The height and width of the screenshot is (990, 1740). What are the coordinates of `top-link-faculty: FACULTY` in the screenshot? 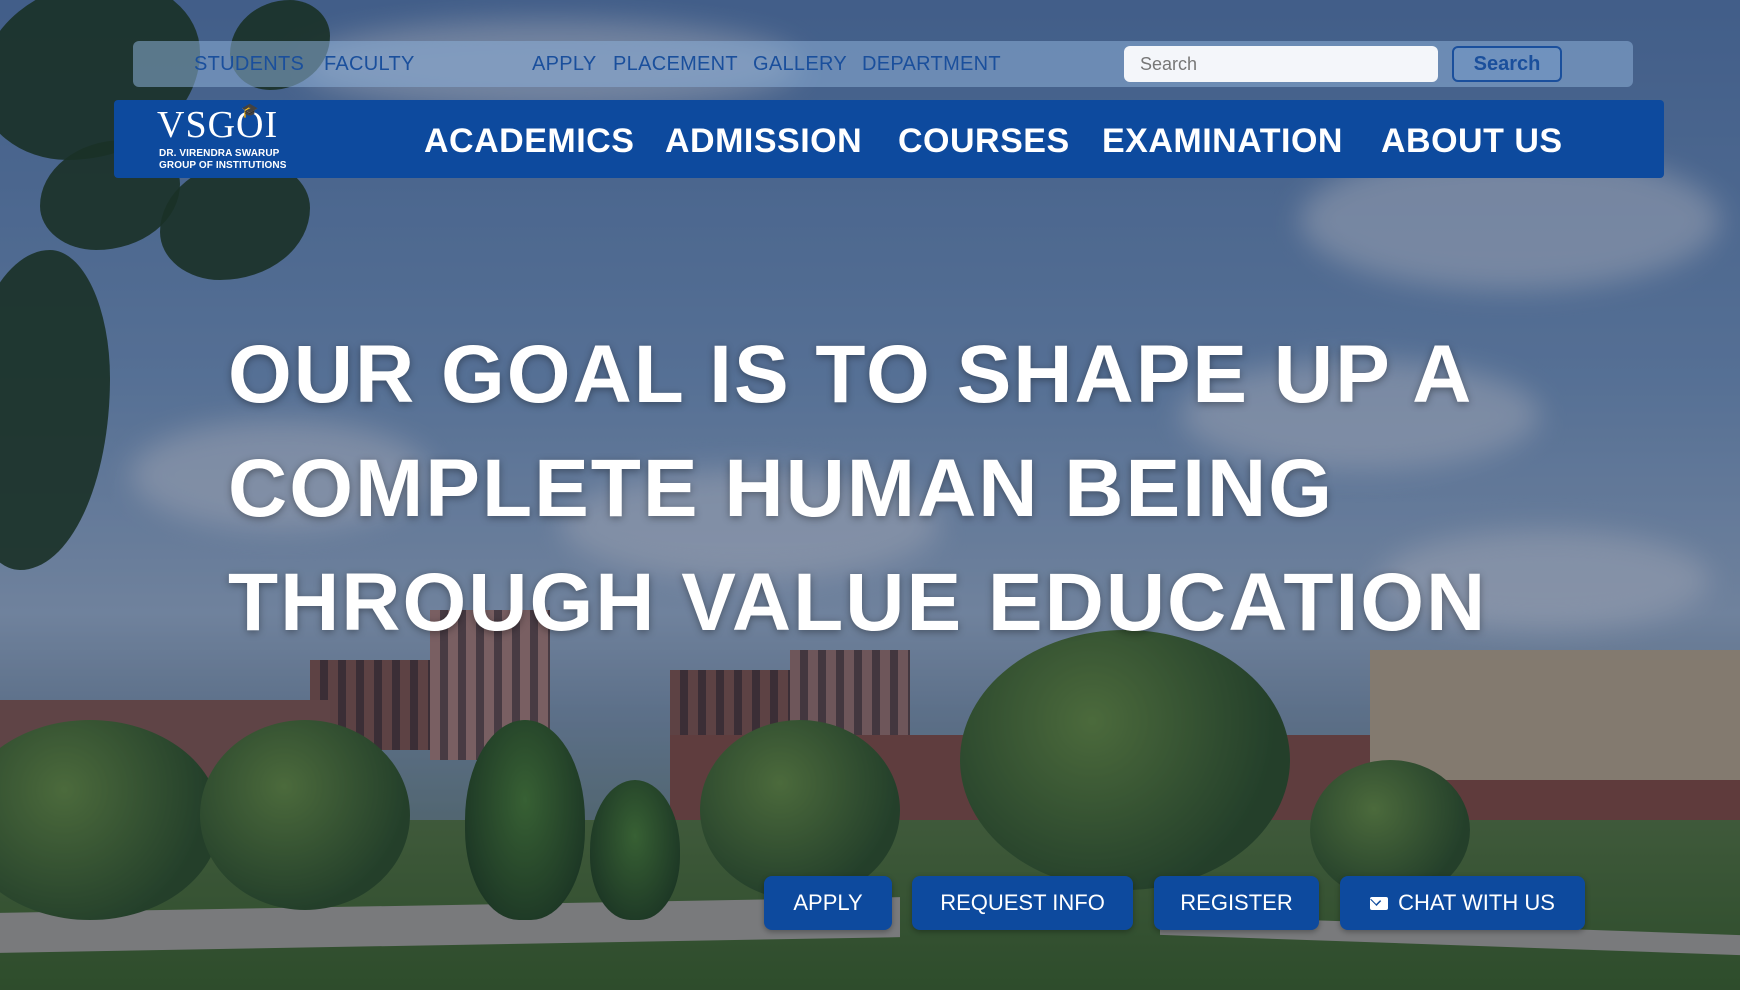 It's located at (369, 64).